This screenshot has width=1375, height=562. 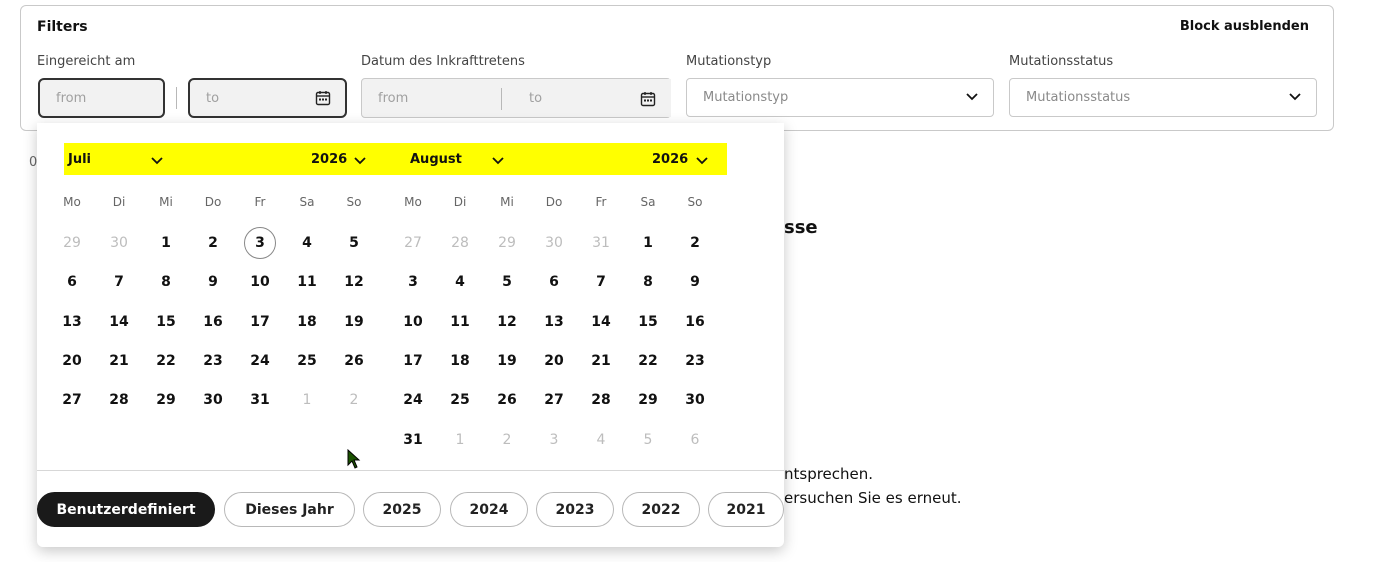 I want to click on month-select-right: August, so click(x=436, y=159).